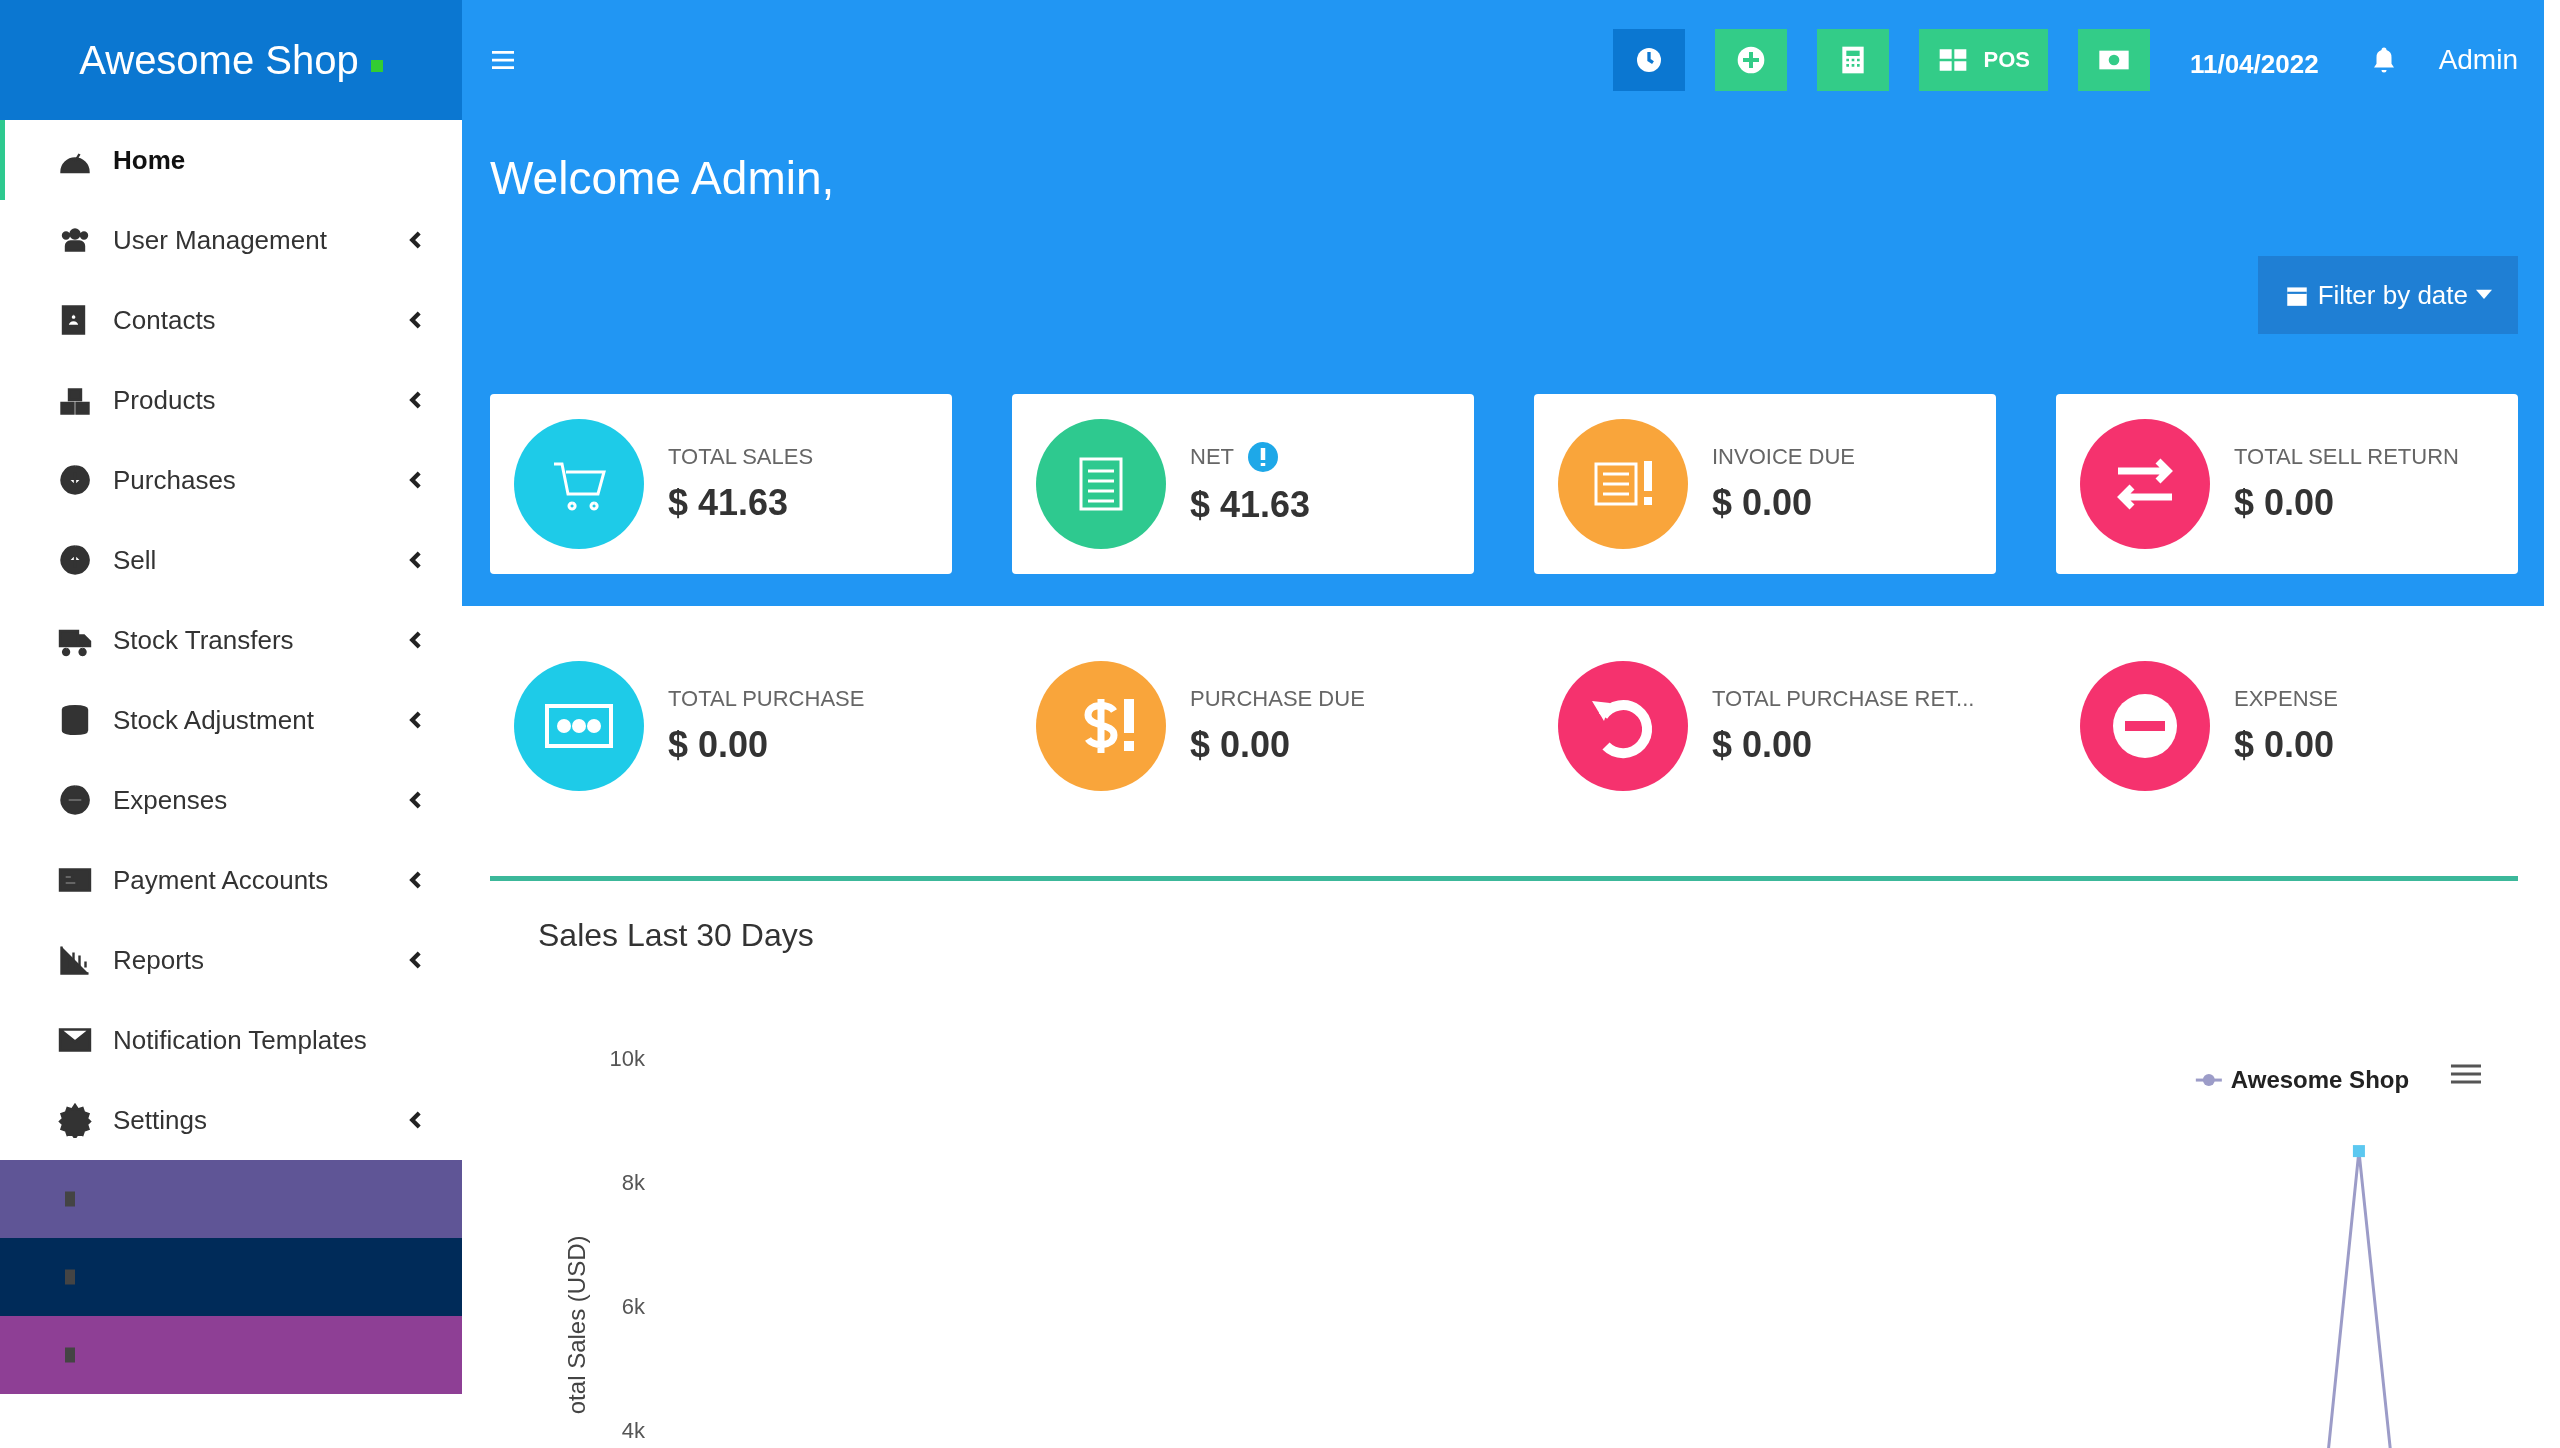  Describe the element at coordinates (231, 400) in the screenshot. I see `sidebar-item: Products` at that location.